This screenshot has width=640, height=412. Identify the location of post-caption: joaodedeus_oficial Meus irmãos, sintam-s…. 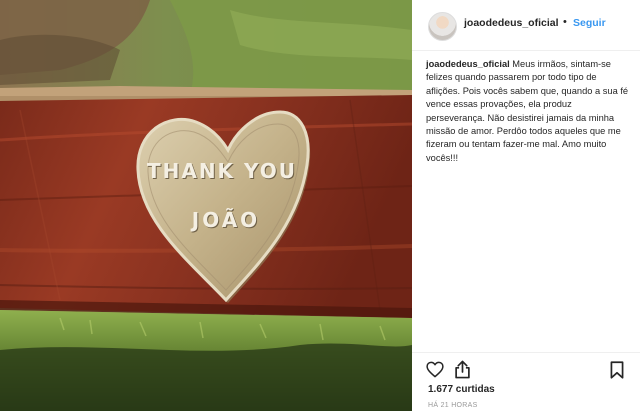
(528, 111).